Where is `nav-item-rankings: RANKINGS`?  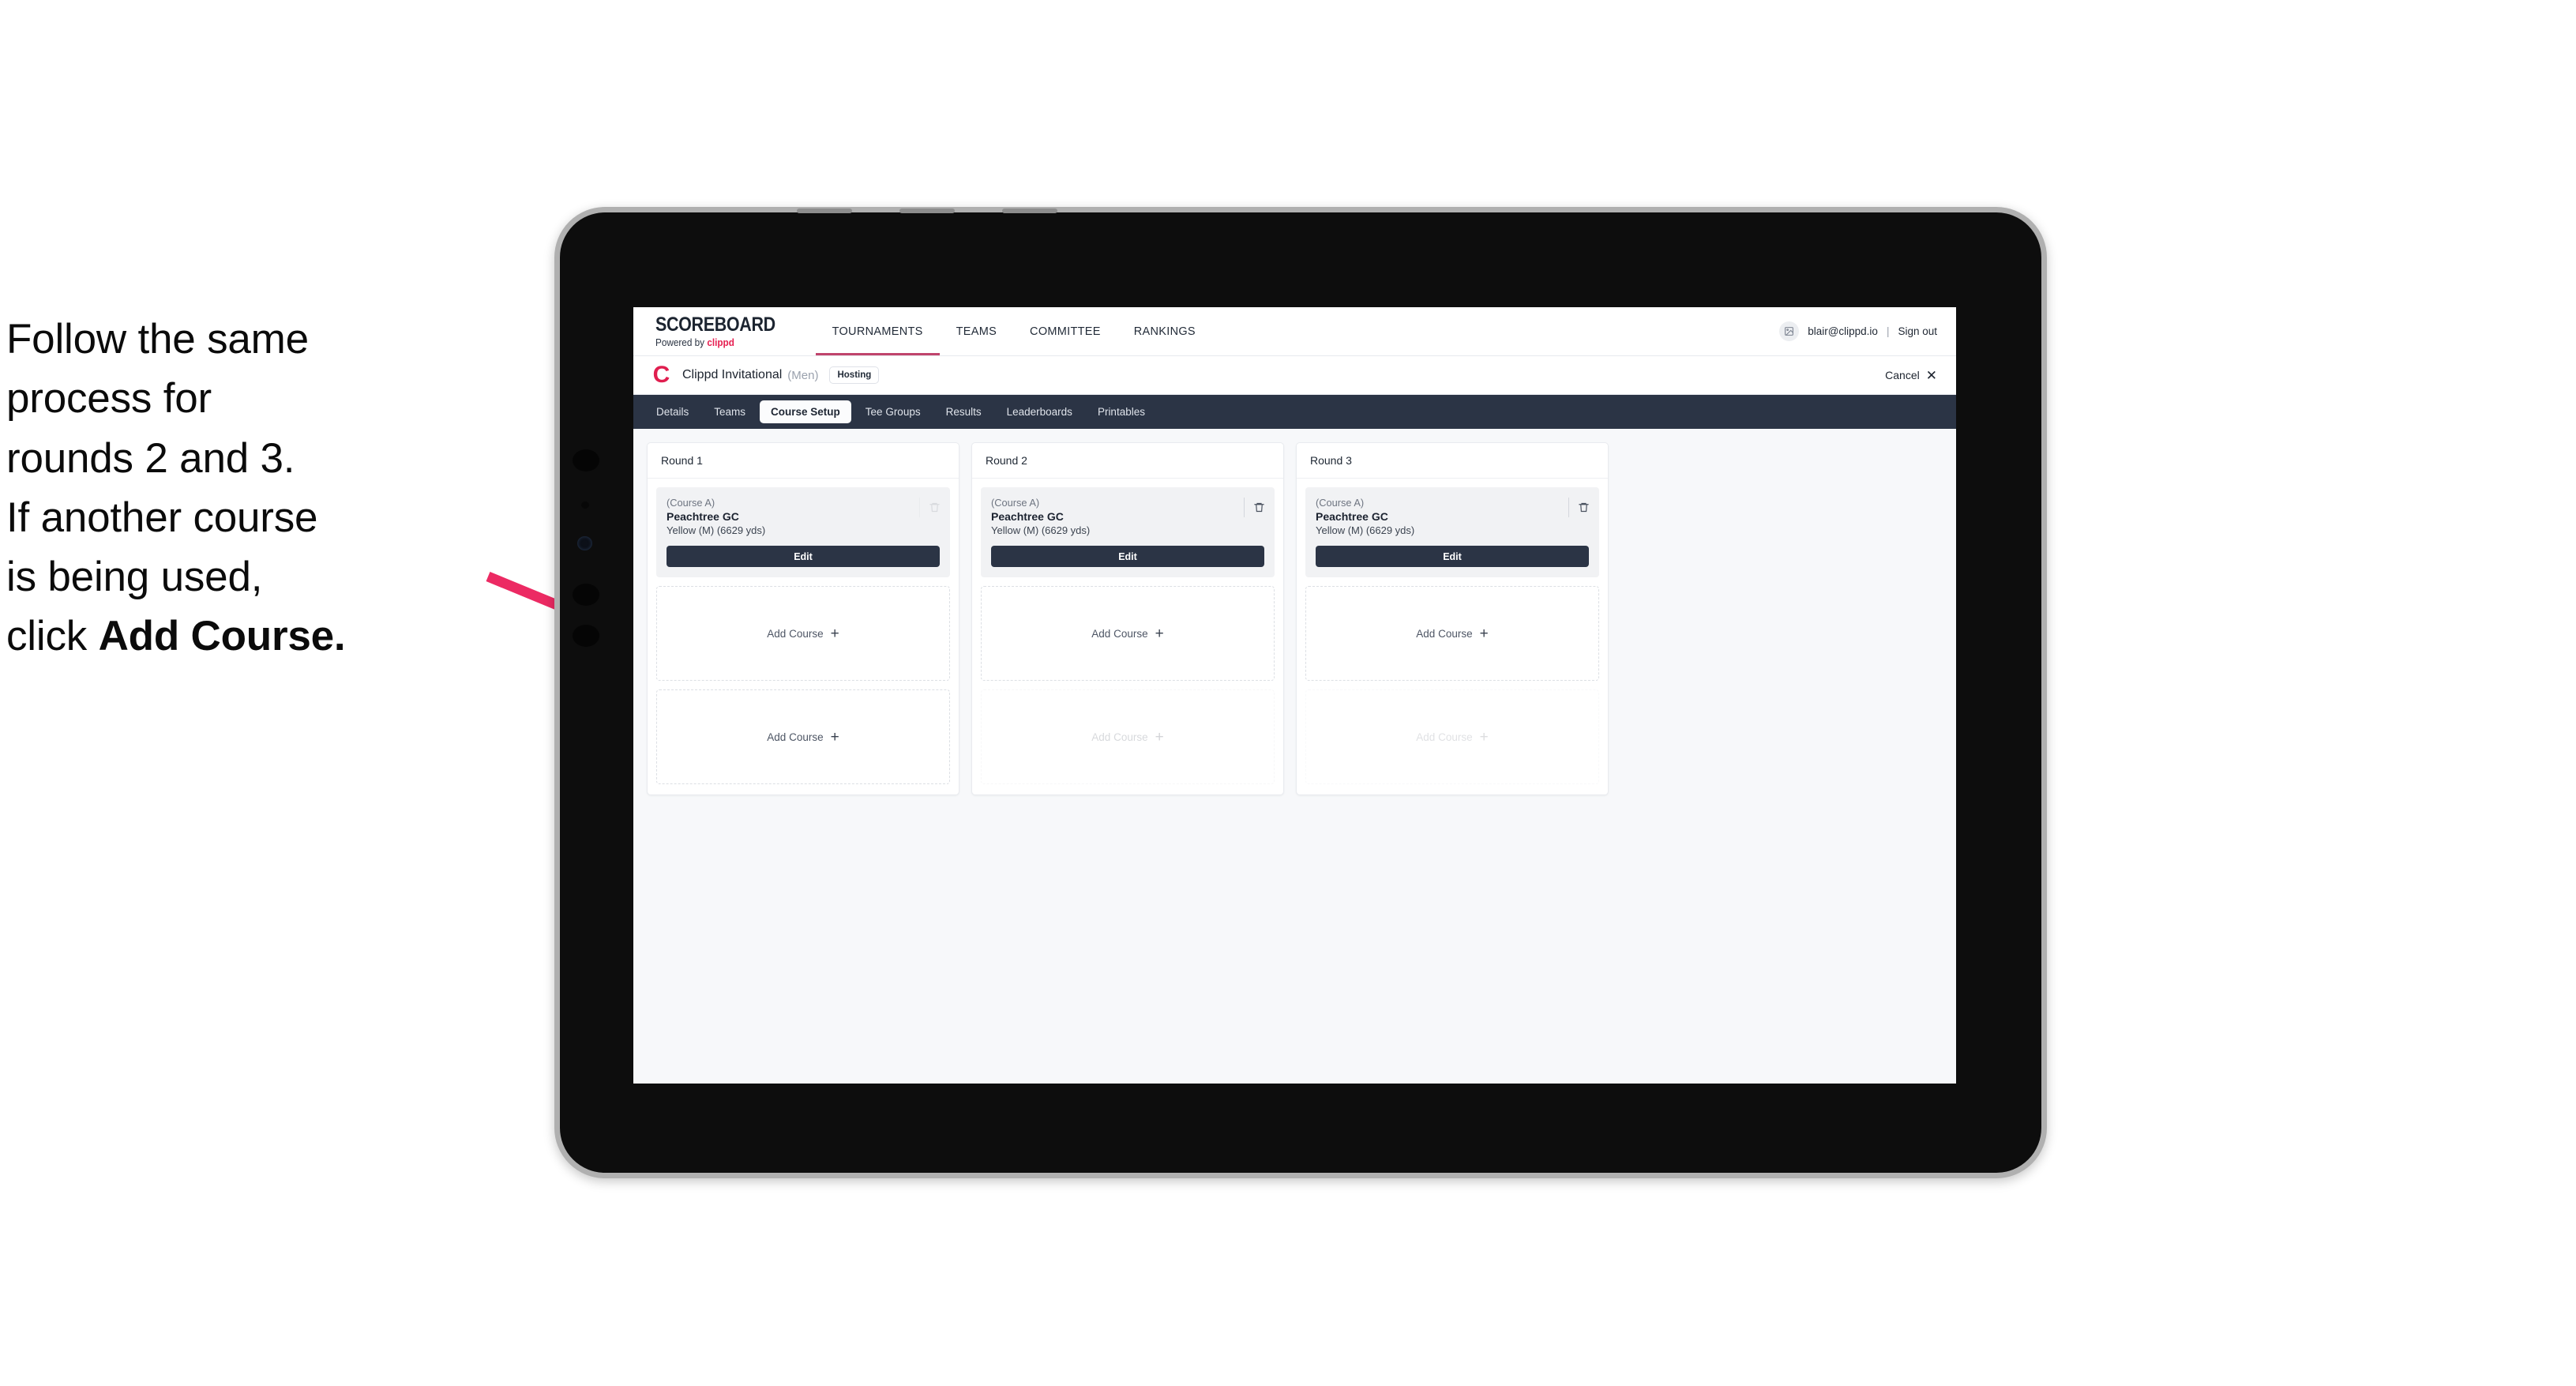 nav-item-rankings: RANKINGS is located at coordinates (1164, 331).